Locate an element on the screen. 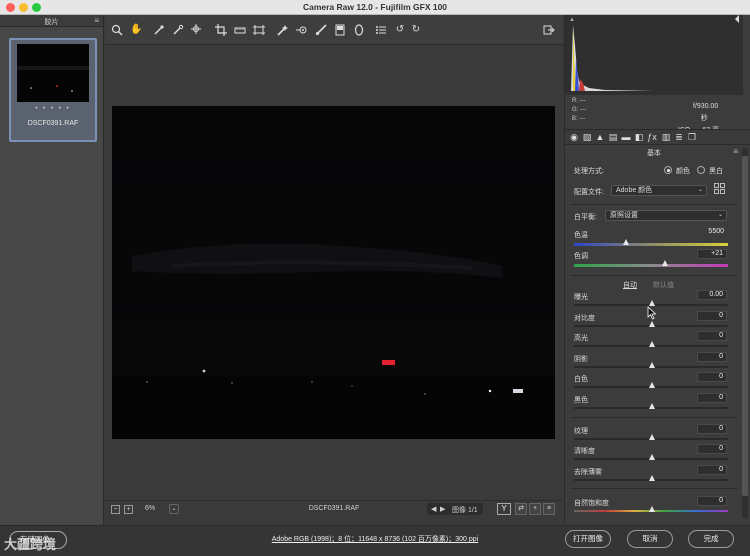 The height and width of the screenshot is (556, 750). basic-section-title: 基本 is located at coordinates (654, 153).